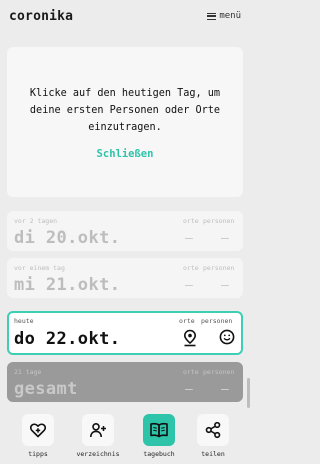 This screenshot has width=320, height=464. I want to click on tab-teilen: teilen, so click(213, 436).